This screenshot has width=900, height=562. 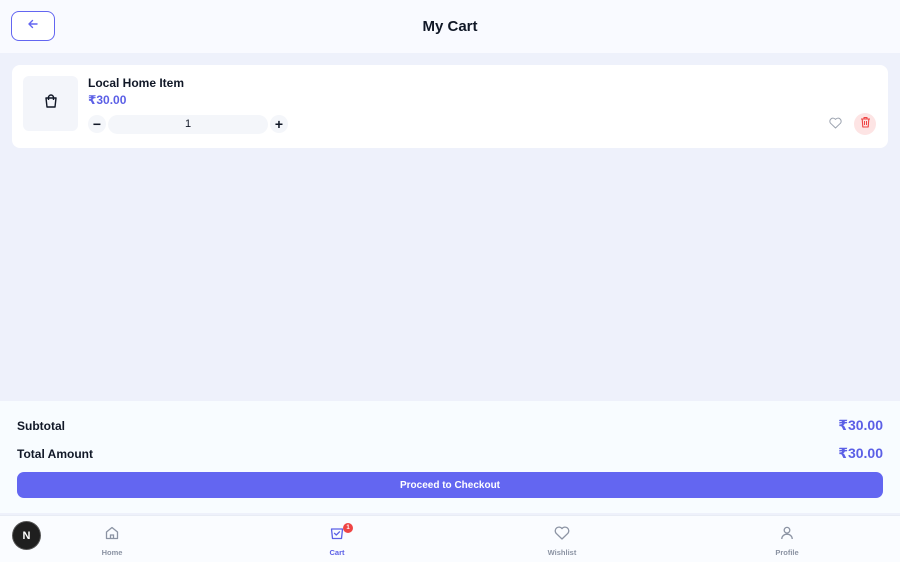 I want to click on trash-icon, so click(x=865, y=124).